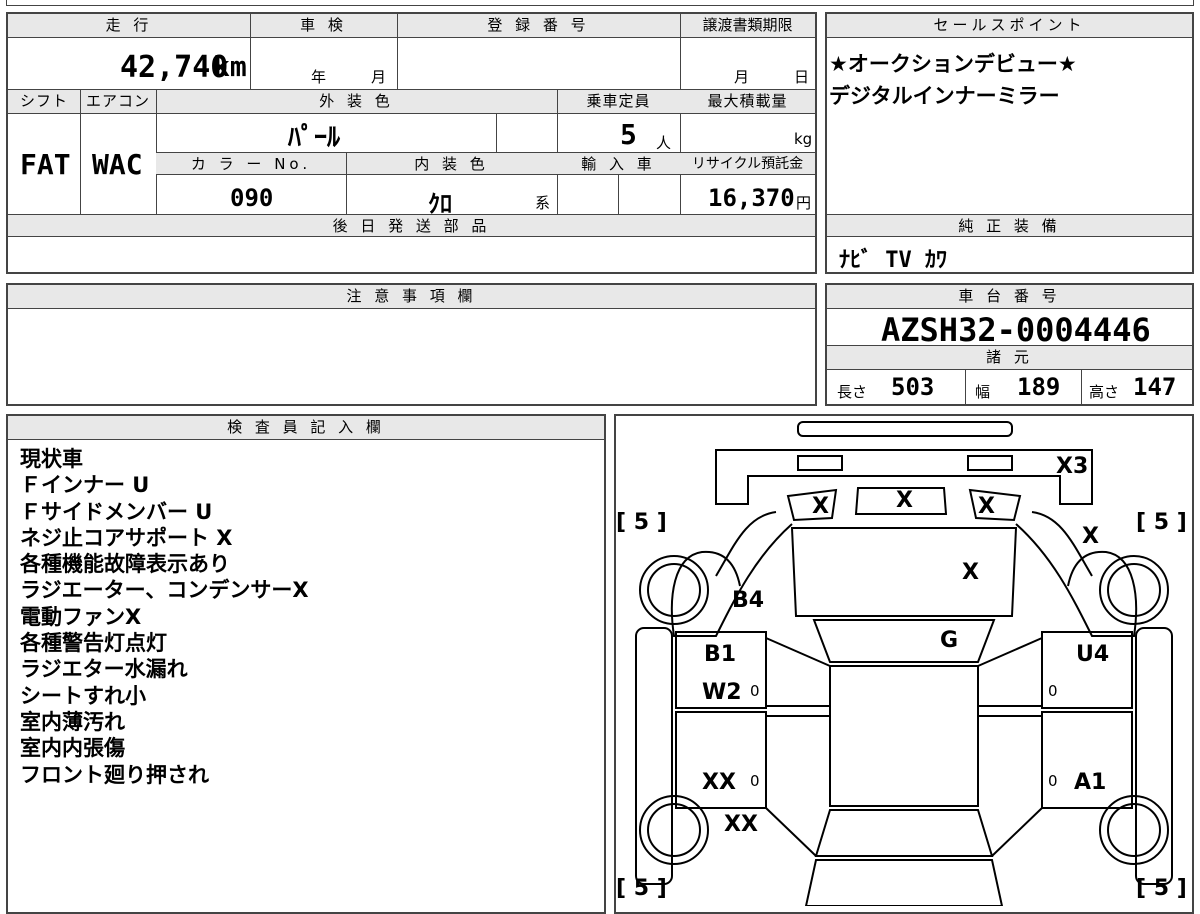 Image resolution: width=1200 pixels, height=914 pixels. Describe the element at coordinates (126, 537) in the screenshot. I see `note-item: ネジ止コアサポート X` at that location.